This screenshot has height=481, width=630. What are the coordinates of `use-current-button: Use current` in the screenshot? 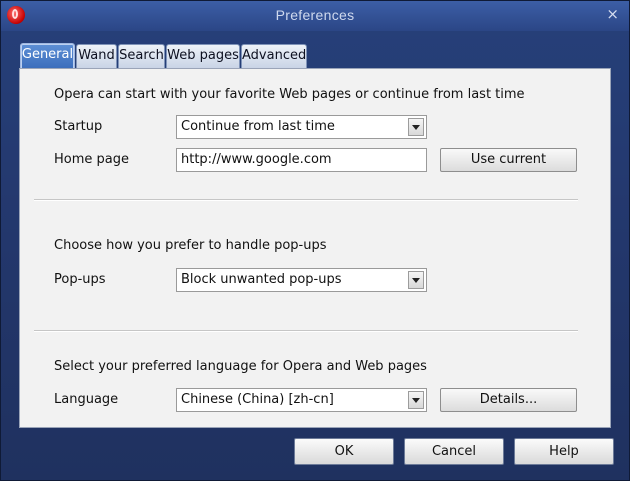 It's located at (508, 160).